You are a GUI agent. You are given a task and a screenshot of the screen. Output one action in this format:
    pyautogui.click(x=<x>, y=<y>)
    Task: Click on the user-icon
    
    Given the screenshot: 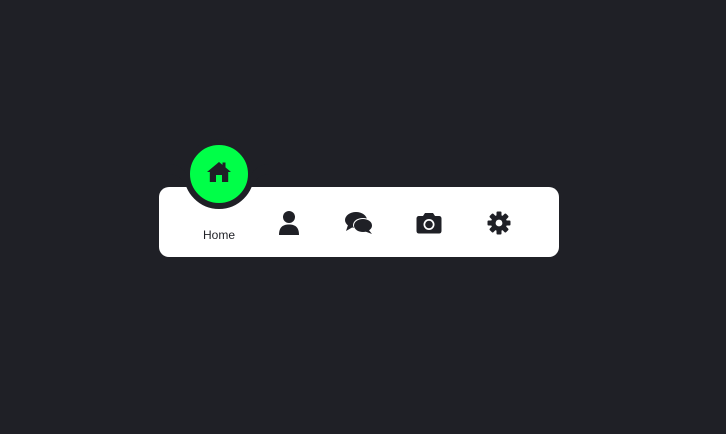 What is the action you would take?
    pyautogui.click(x=289, y=223)
    